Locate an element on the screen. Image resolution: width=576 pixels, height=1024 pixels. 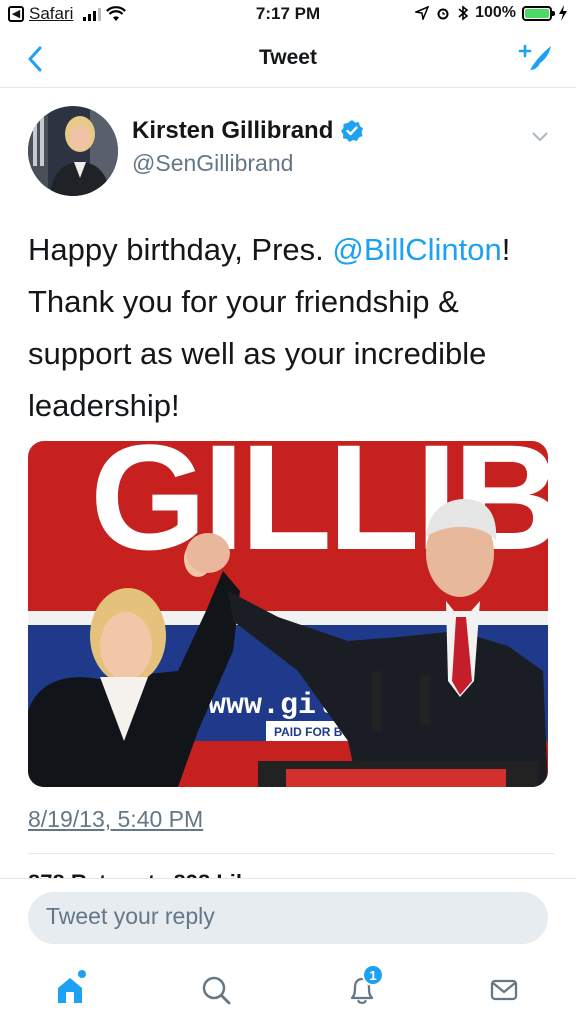
cellular-signal-icon is located at coordinates (92, 14).